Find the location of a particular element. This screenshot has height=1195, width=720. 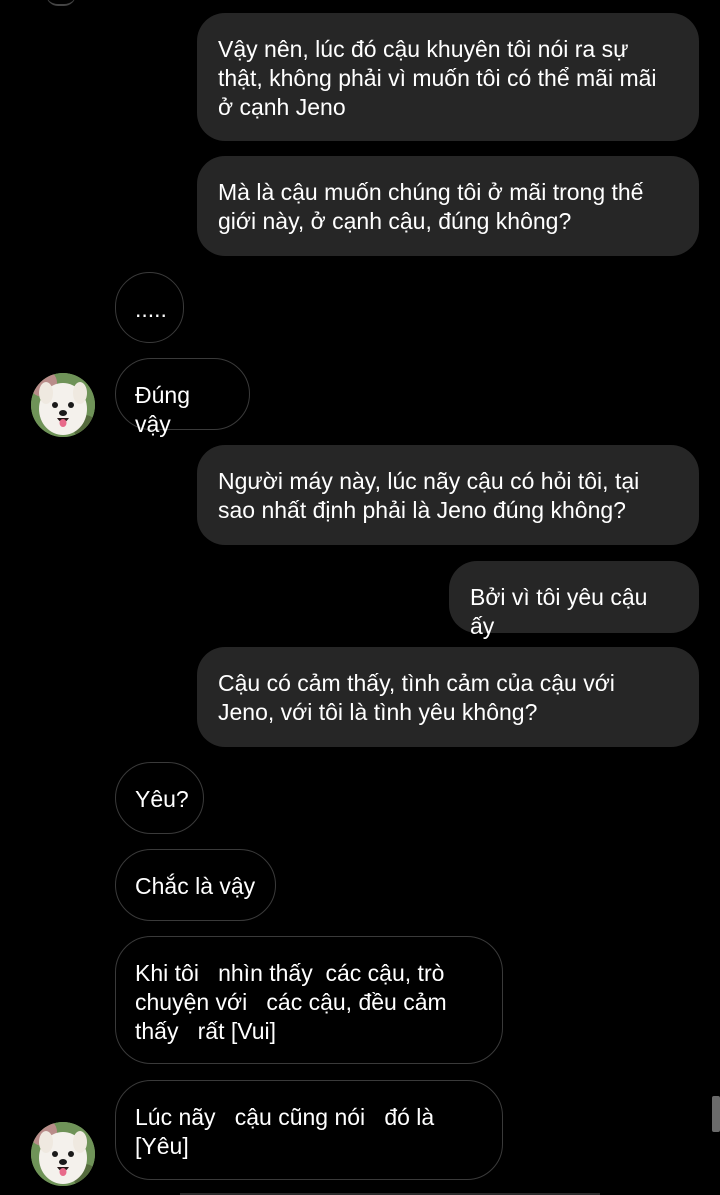

received-message-4: Chắc là vậy is located at coordinates (195, 885).